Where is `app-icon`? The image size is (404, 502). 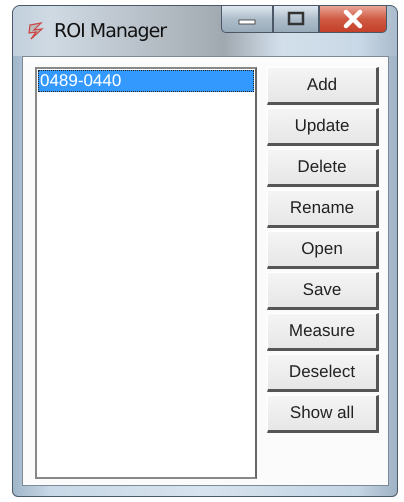 app-icon is located at coordinates (36, 31).